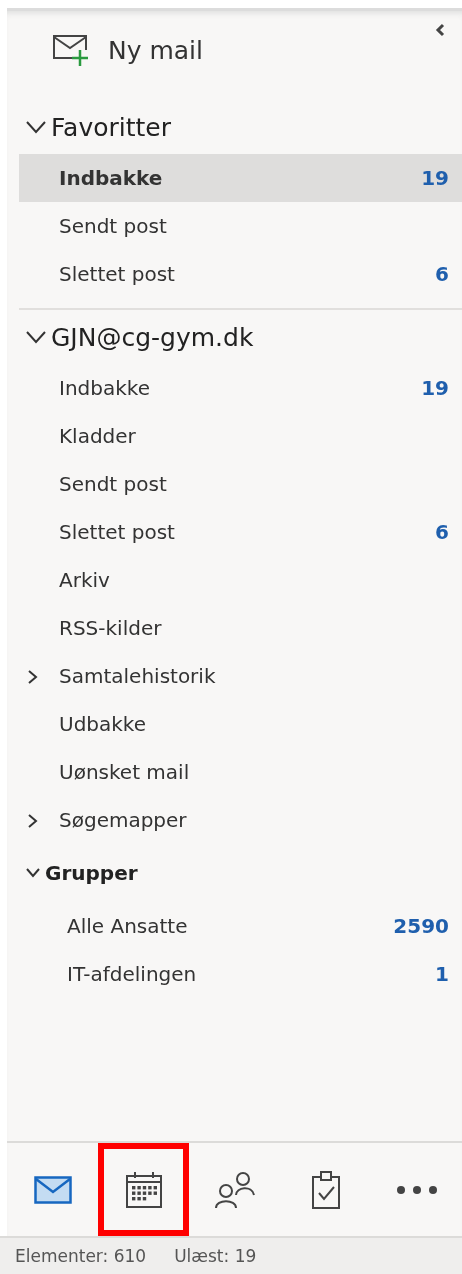 Image resolution: width=462 pixels, height=1274 pixels. What do you see at coordinates (240, 724) in the screenshot?
I see `folder-item: Udbakke` at bounding box center [240, 724].